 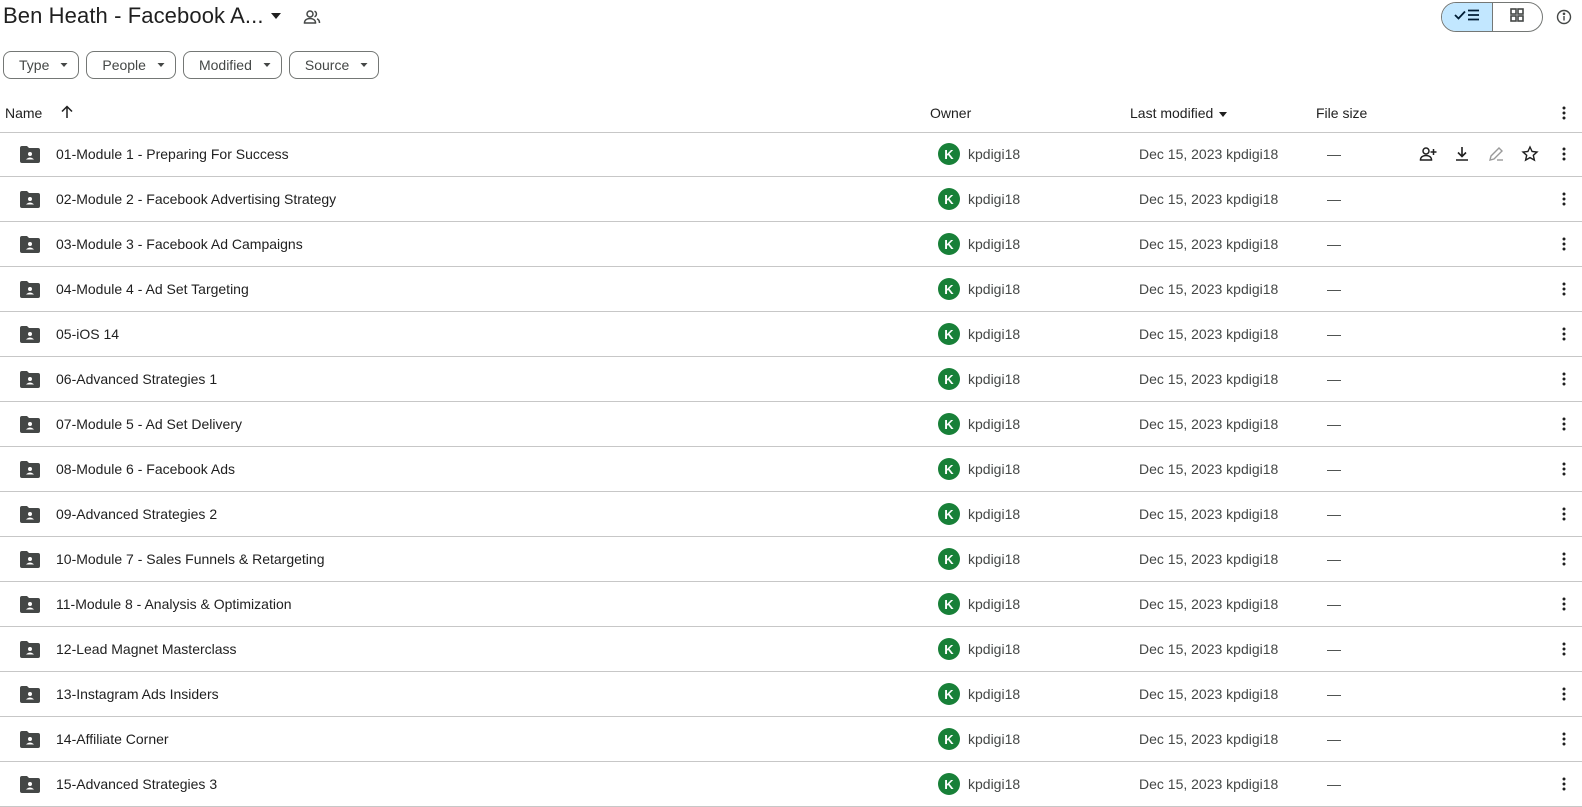 I want to click on grid-icon, so click(x=1517, y=17).